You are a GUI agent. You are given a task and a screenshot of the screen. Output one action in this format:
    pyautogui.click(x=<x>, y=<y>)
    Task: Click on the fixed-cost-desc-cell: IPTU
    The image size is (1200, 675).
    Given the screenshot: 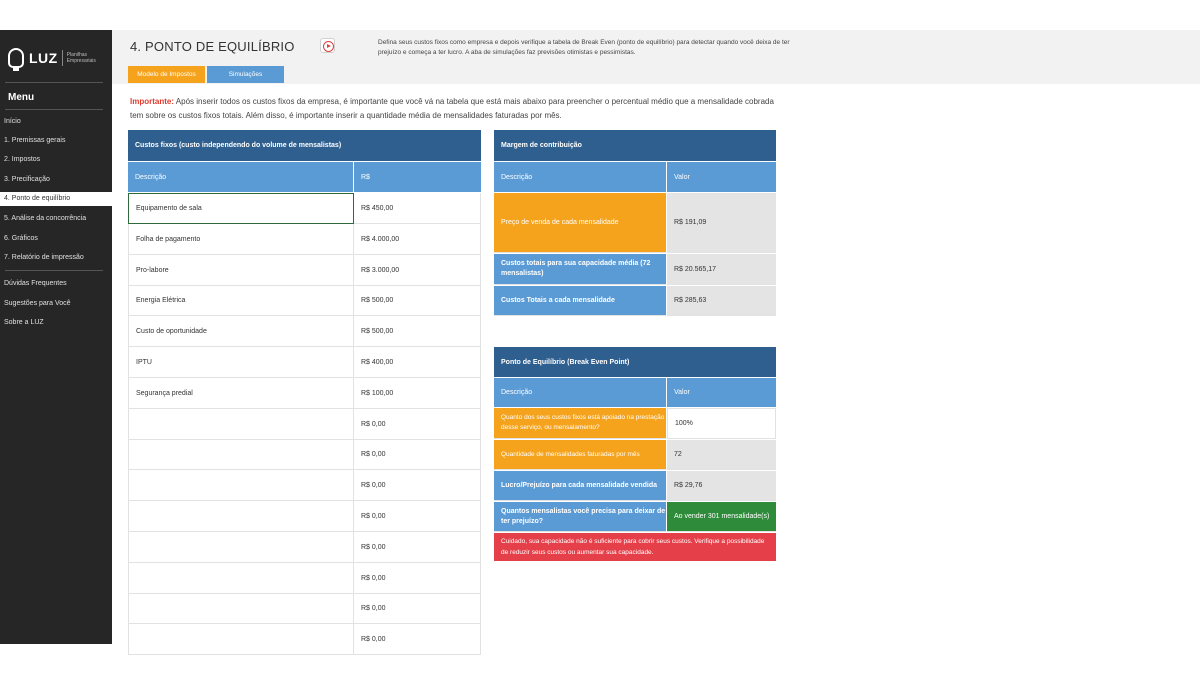 What is the action you would take?
    pyautogui.click(x=241, y=362)
    